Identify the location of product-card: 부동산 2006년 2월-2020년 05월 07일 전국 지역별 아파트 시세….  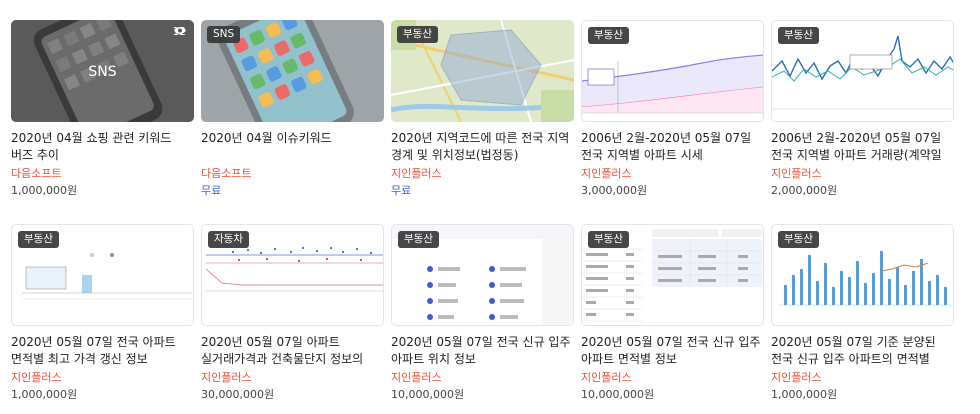
(672, 109).